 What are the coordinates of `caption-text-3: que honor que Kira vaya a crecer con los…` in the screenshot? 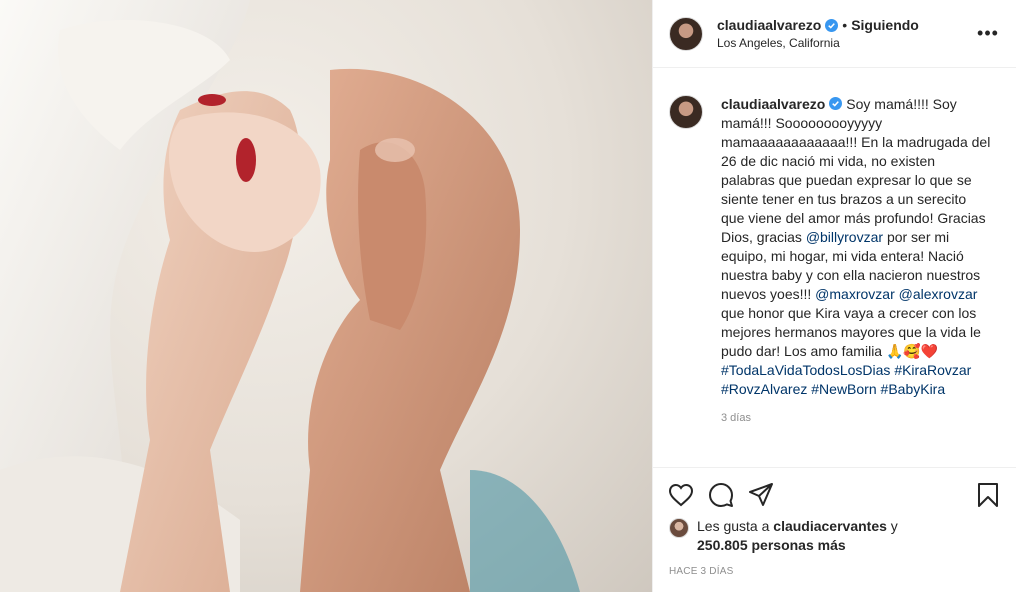 It's located at (851, 332).